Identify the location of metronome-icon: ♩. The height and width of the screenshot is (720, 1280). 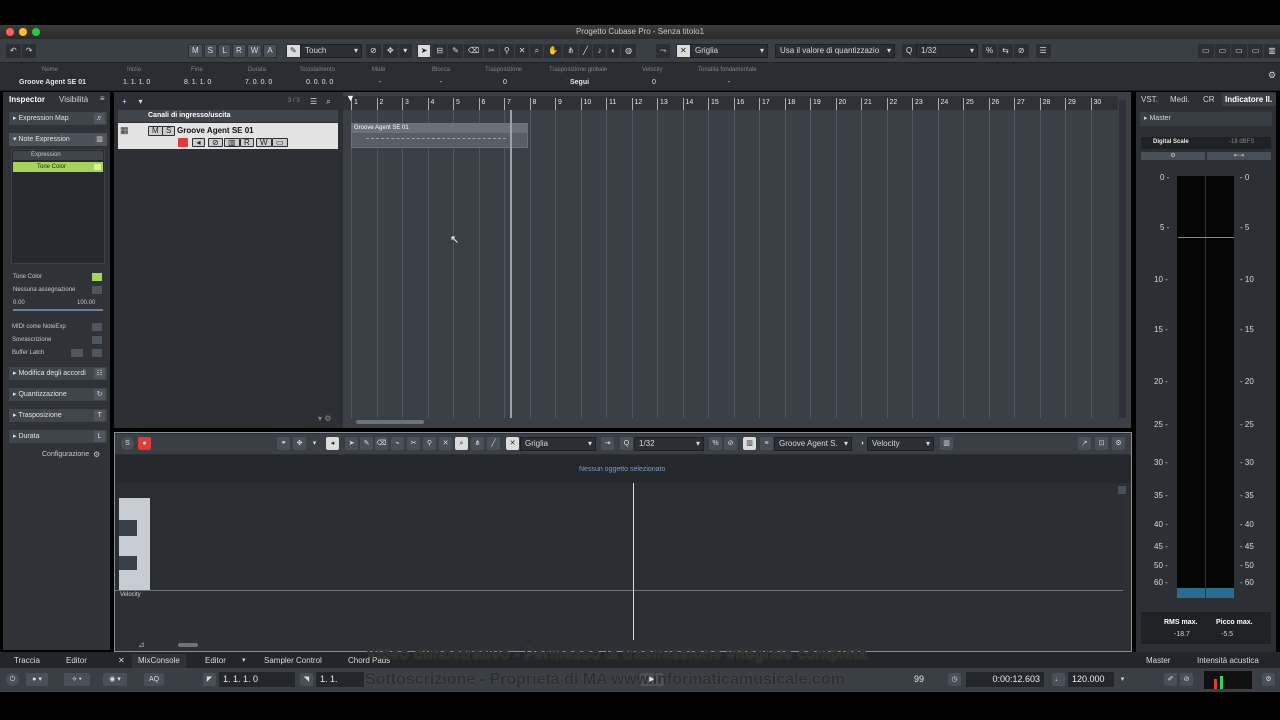
(1058, 679).